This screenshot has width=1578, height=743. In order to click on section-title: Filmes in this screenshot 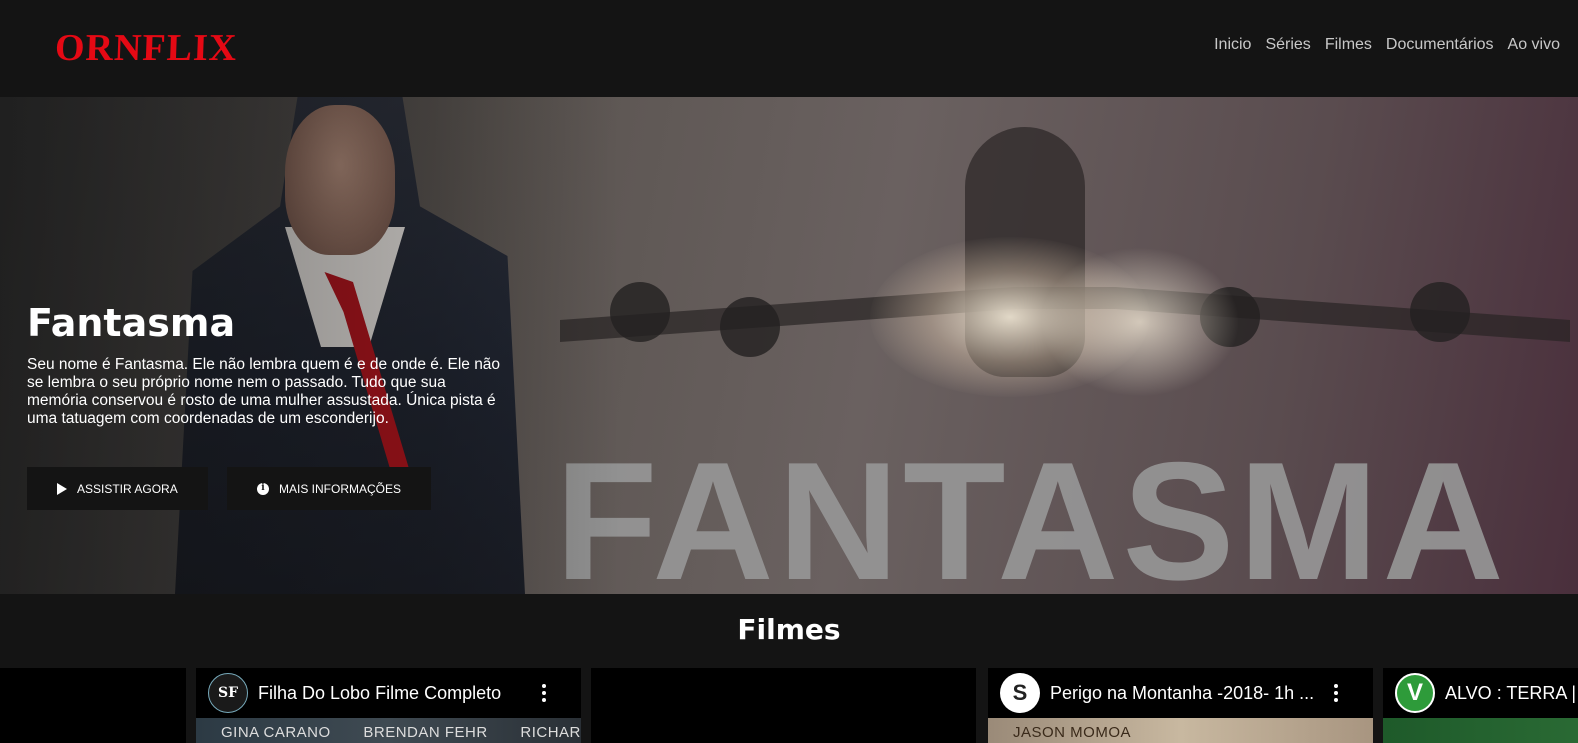, I will do `click(789, 629)`.